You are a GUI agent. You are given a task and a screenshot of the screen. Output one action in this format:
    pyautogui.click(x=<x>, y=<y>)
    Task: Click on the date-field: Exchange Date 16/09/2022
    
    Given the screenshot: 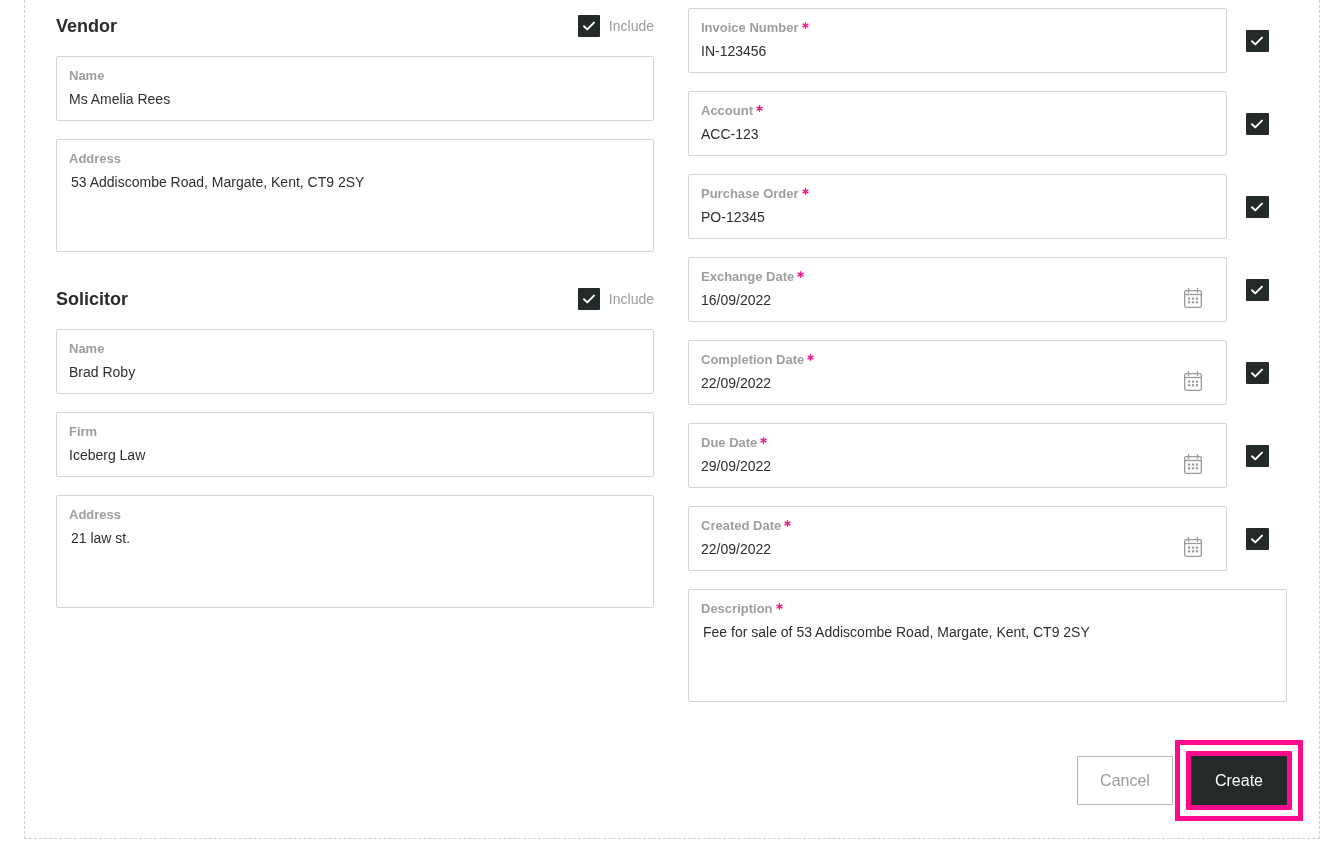 What is the action you would take?
    pyautogui.click(x=957, y=289)
    